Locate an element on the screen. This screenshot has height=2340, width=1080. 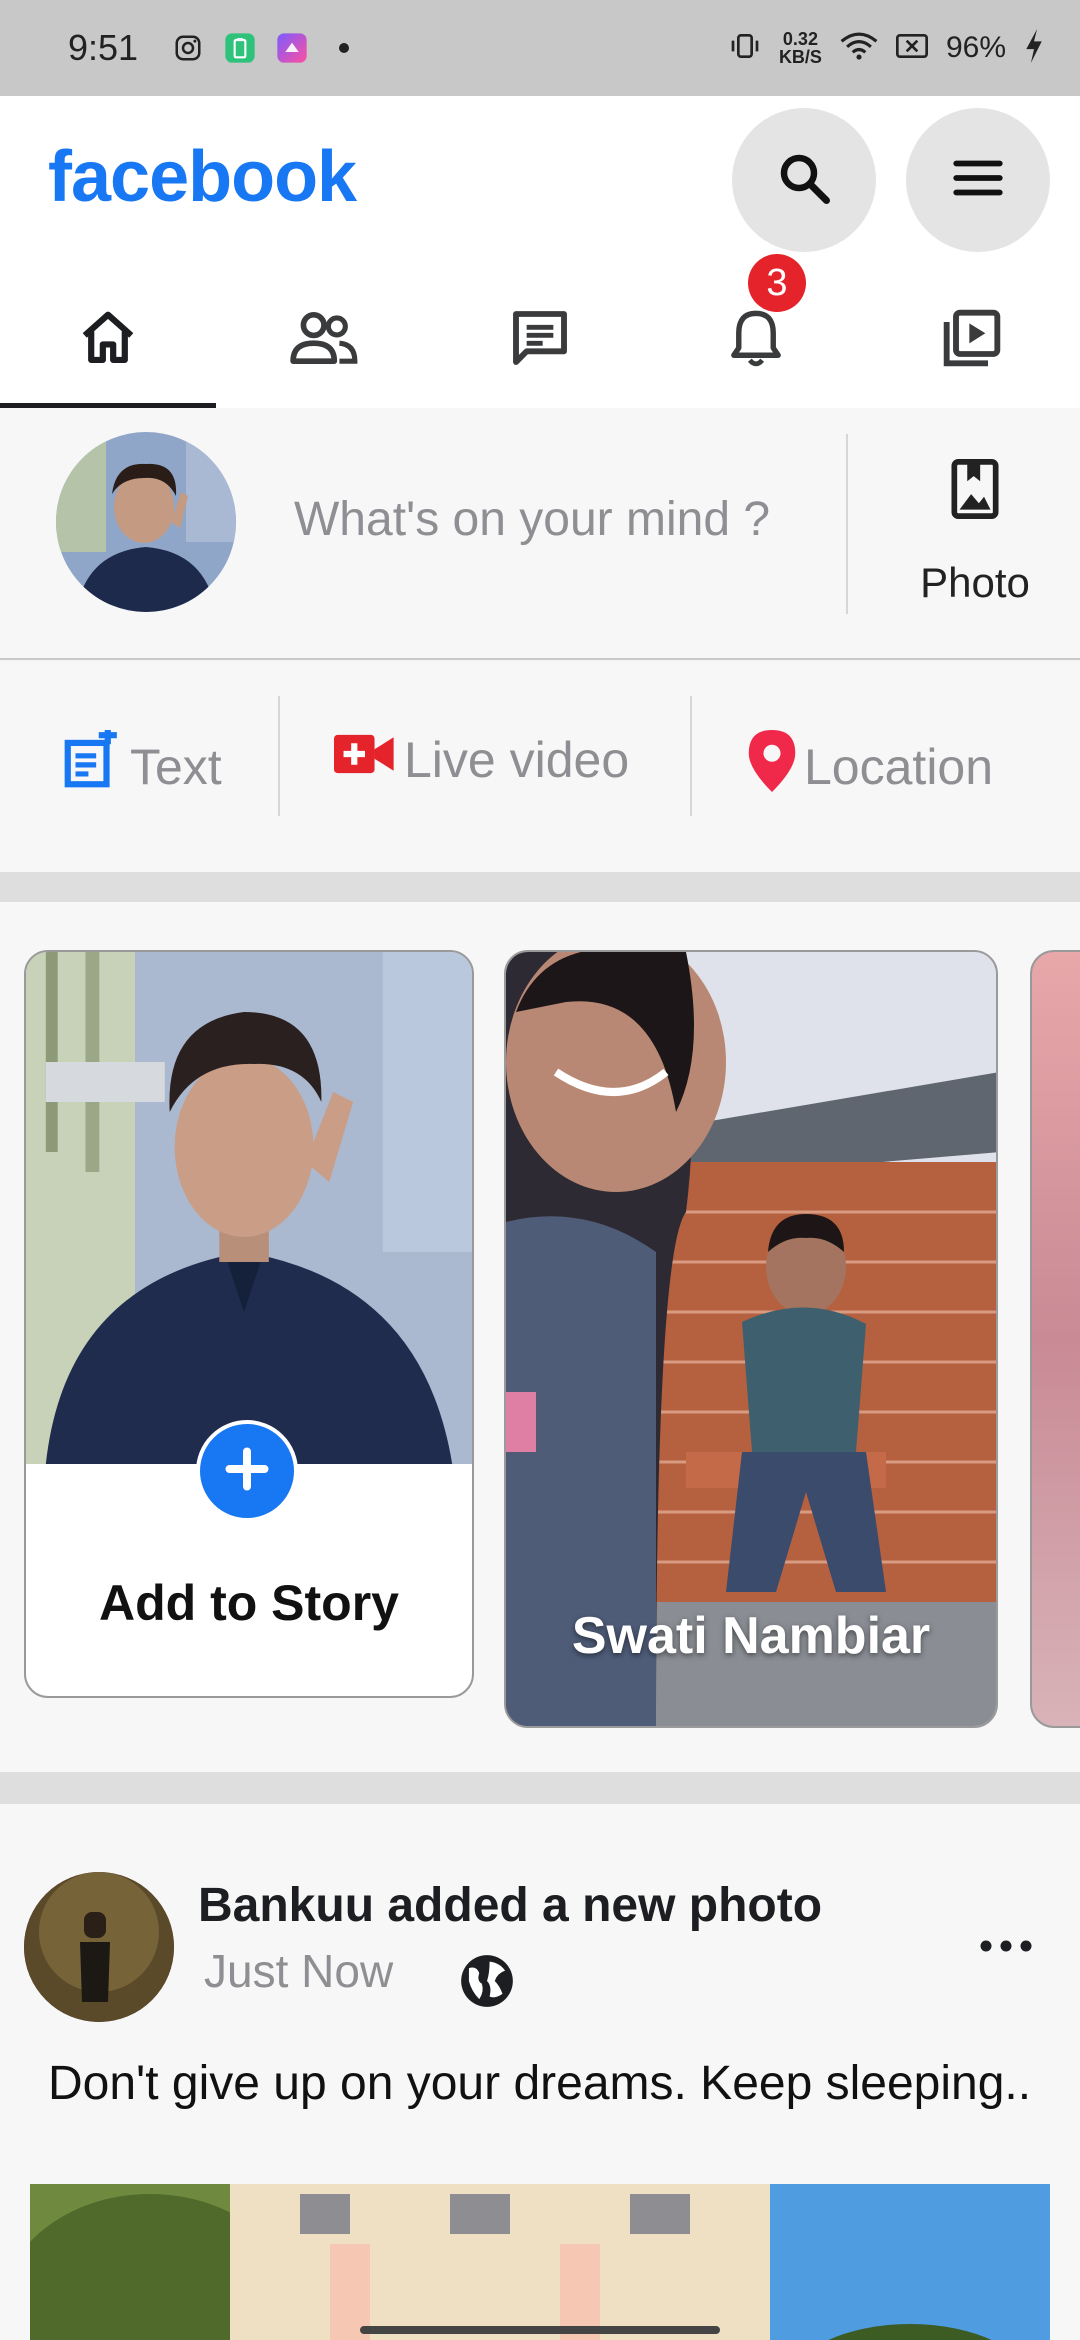
composer-divider is located at coordinates (847, 524).